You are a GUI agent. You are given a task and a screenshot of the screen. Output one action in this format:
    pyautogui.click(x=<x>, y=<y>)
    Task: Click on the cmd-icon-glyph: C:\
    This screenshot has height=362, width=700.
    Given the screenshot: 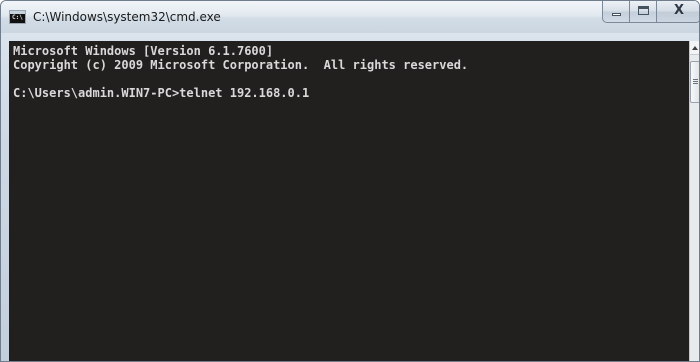 What is the action you would take?
    pyautogui.click(x=17, y=17)
    